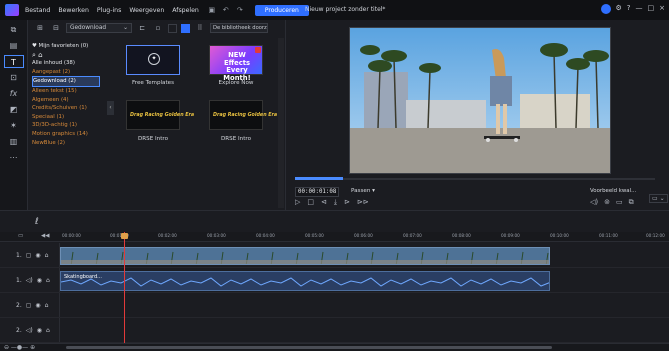 This screenshot has height=351, width=669. Describe the element at coordinates (14, 29) in the screenshot. I see `media-room-icon: ⧉` at that location.